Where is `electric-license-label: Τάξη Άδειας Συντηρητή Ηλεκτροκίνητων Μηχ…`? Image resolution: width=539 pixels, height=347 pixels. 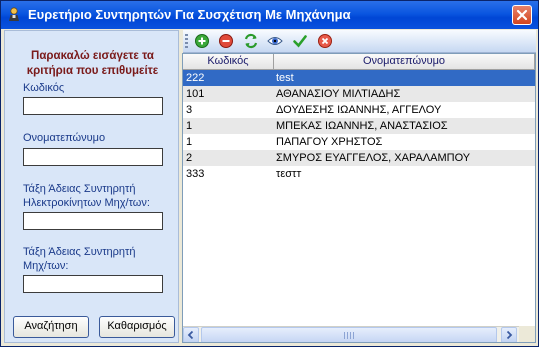 electric-license-label: Τάξη Άδειας Συντηρητή Ηλεκτροκίνητων Μηχ… is located at coordinates (86, 196).